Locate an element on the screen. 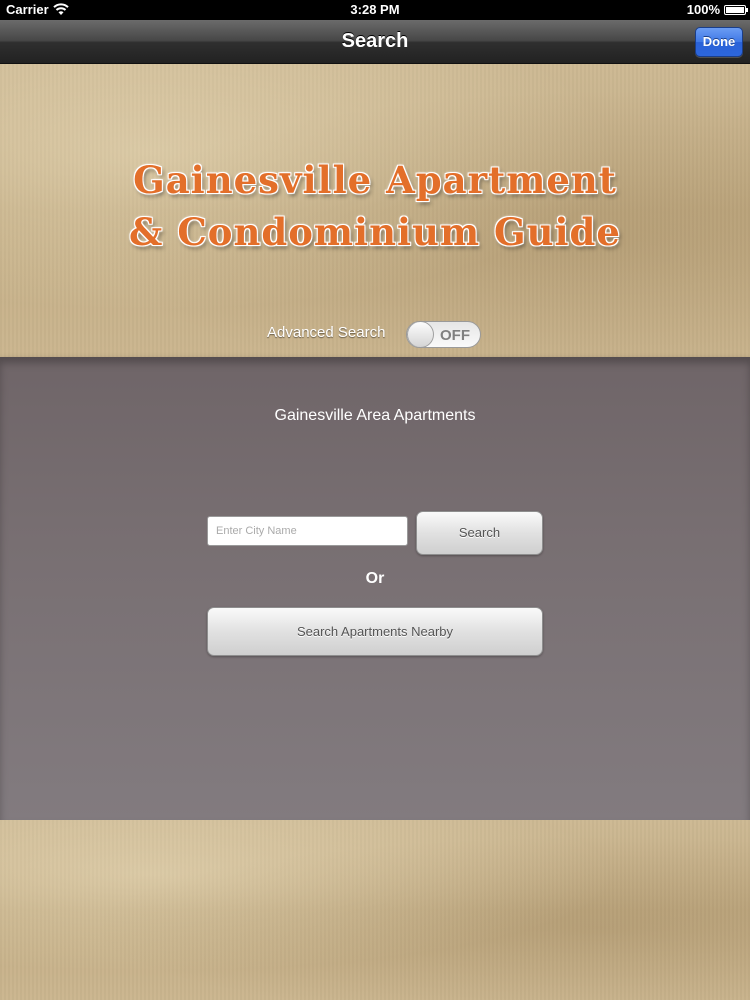 Image resolution: width=750 pixels, height=1000 pixels. city-name-input is located at coordinates (307, 531).